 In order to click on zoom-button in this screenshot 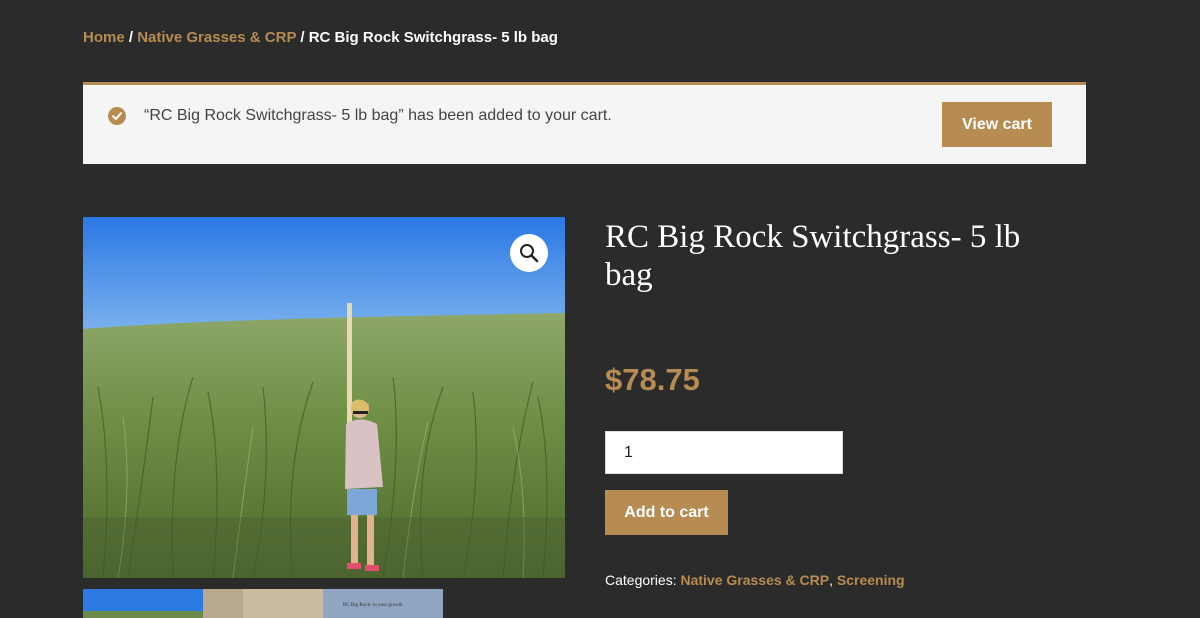, I will do `click(529, 253)`.